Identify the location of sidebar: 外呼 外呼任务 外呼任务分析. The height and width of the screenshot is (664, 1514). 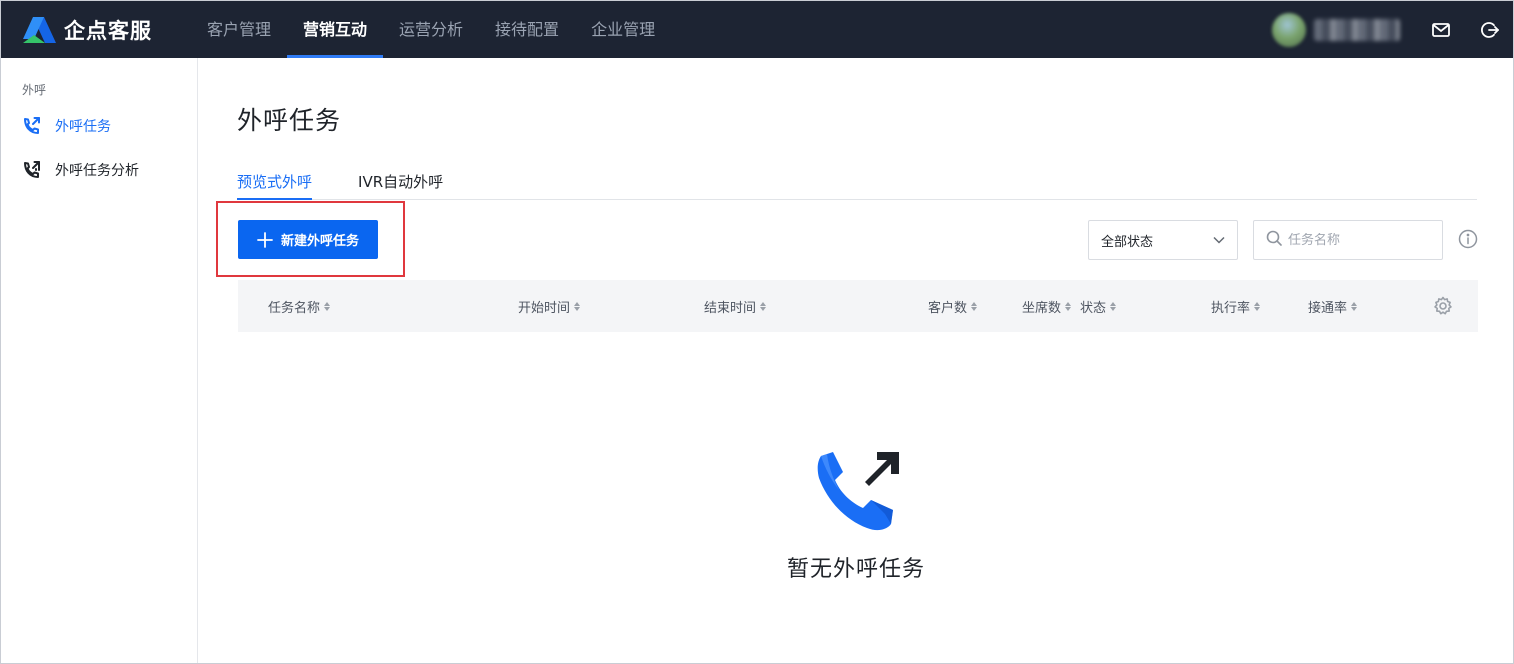
(99, 360).